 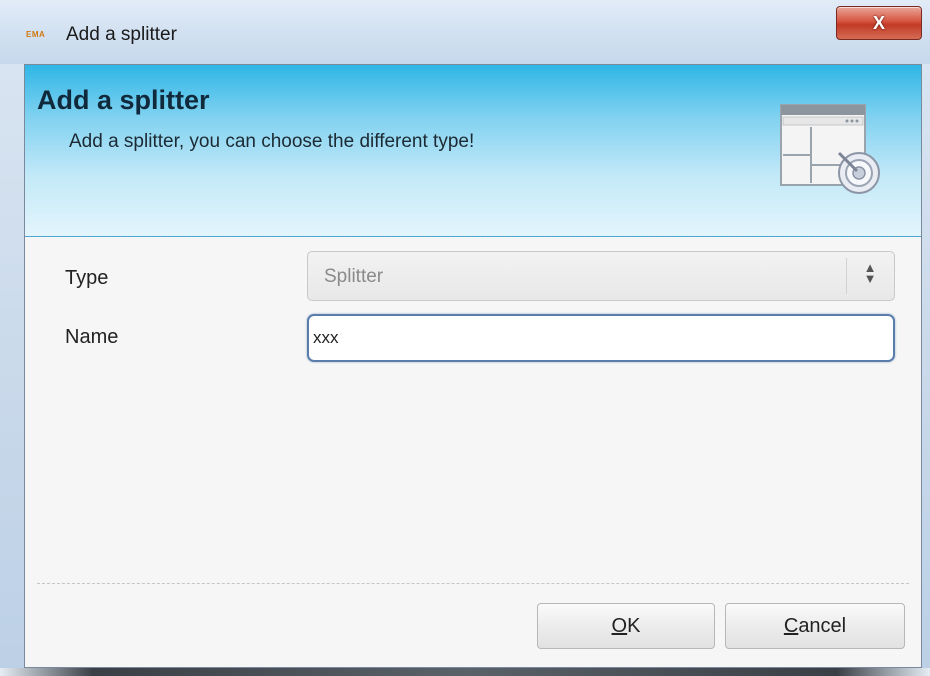 I want to click on name-label: Name, so click(x=92, y=337).